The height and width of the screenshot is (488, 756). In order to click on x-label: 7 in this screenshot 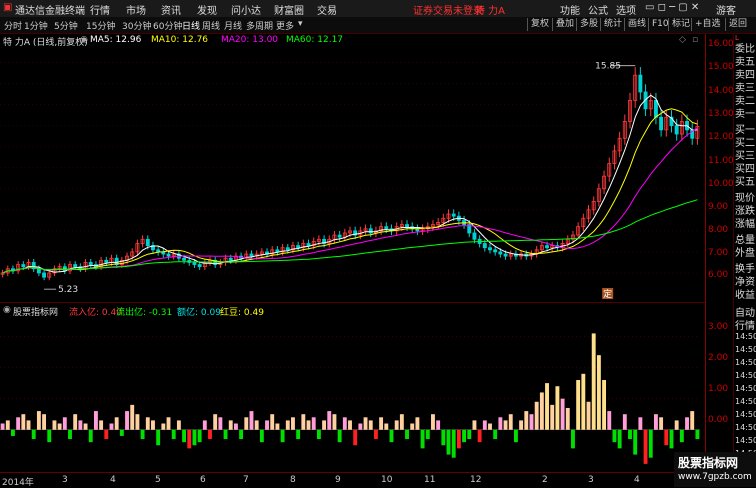, I will do `click(246, 480)`.